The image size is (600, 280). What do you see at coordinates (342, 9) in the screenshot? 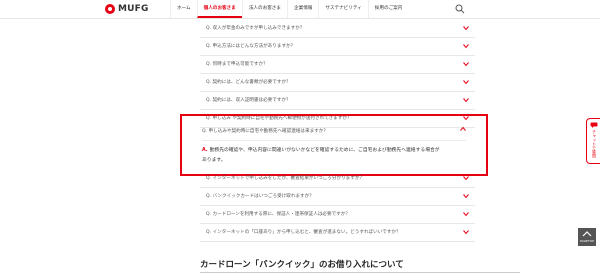
I see `nav-sustainability: サステナビリティ` at bounding box center [342, 9].